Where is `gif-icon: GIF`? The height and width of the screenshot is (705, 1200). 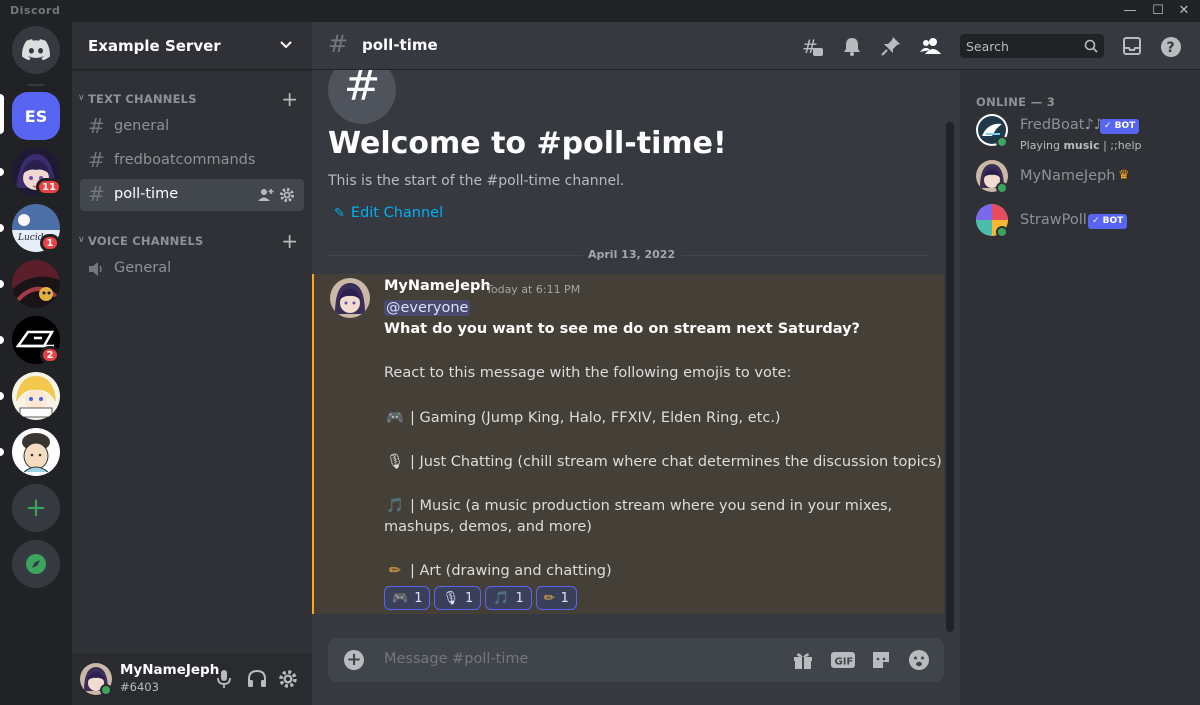 gif-icon: GIF is located at coordinates (843, 660).